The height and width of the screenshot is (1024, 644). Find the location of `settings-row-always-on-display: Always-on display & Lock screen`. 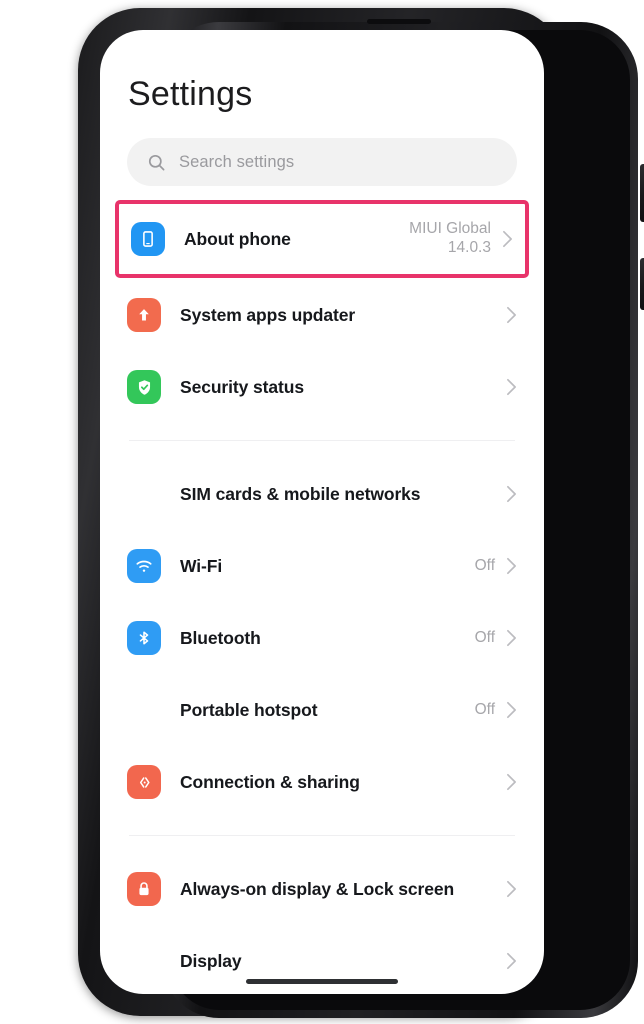

settings-row-always-on-display: Always-on display & Lock screen is located at coordinates (322, 889).